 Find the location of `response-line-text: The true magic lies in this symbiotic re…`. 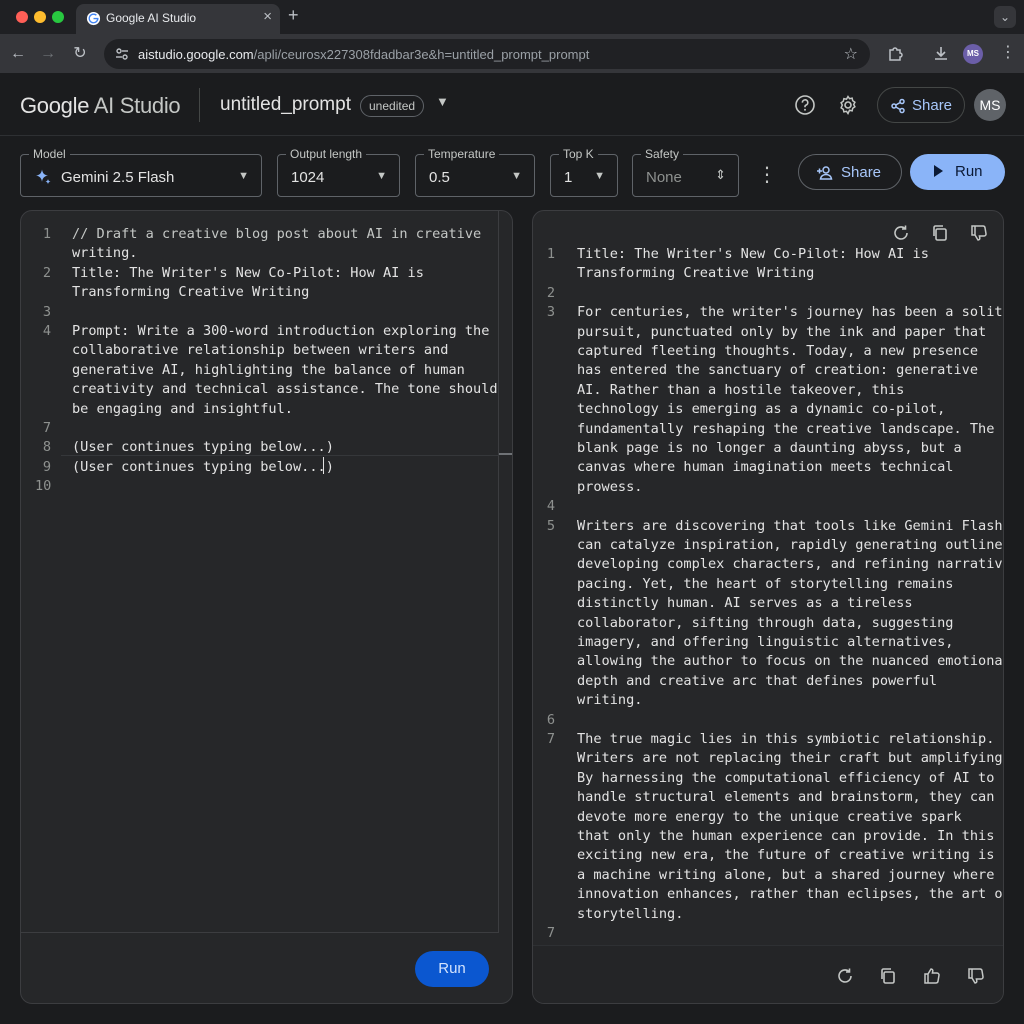

response-line-text: The true magic lies in this symbiotic re… is located at coordinates (786, 739).